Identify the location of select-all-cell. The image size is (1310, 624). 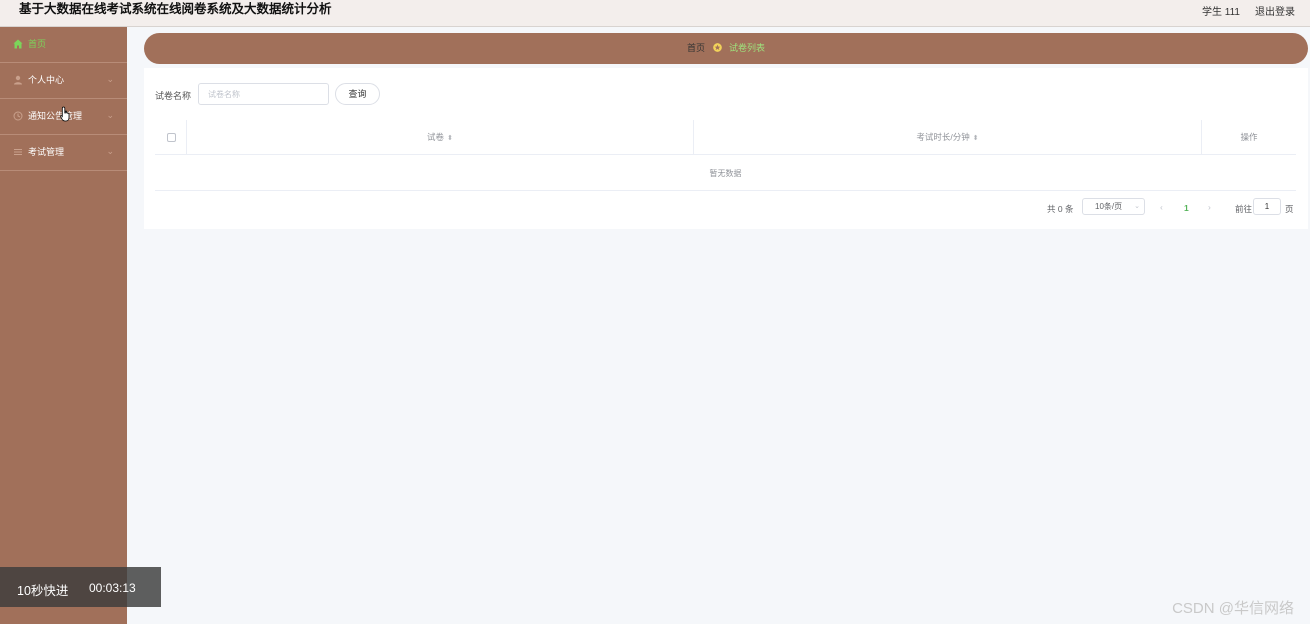
(171, 137).